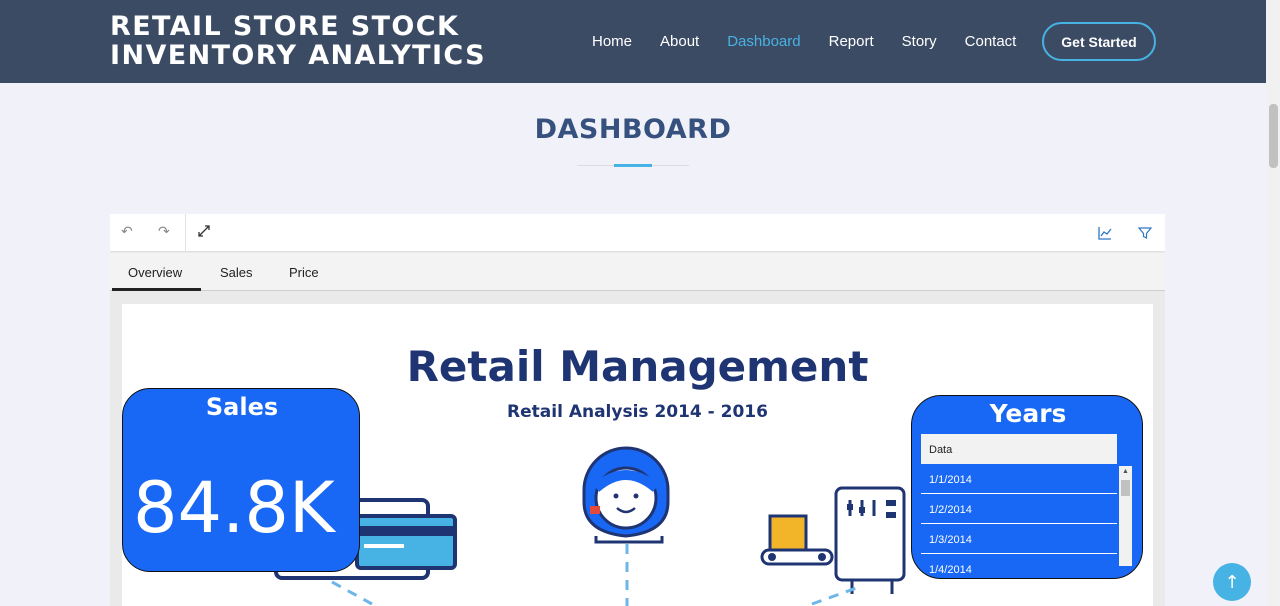 The width and height of the screenshot is (1280, 606). I want to click on get-started-button: Get Started, so click(1099, 41).